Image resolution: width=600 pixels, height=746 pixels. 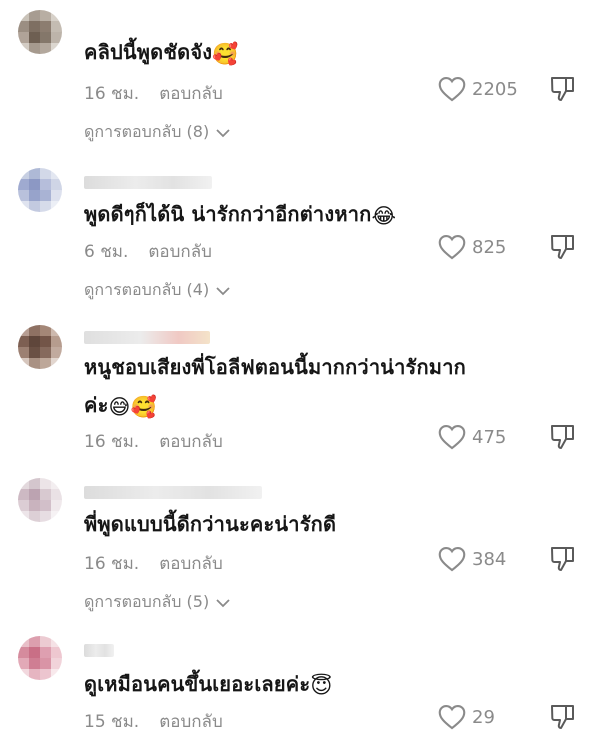 I want to click on view-replies-button: ดูการตอบกลับ (8), so click(x=157, y=132).